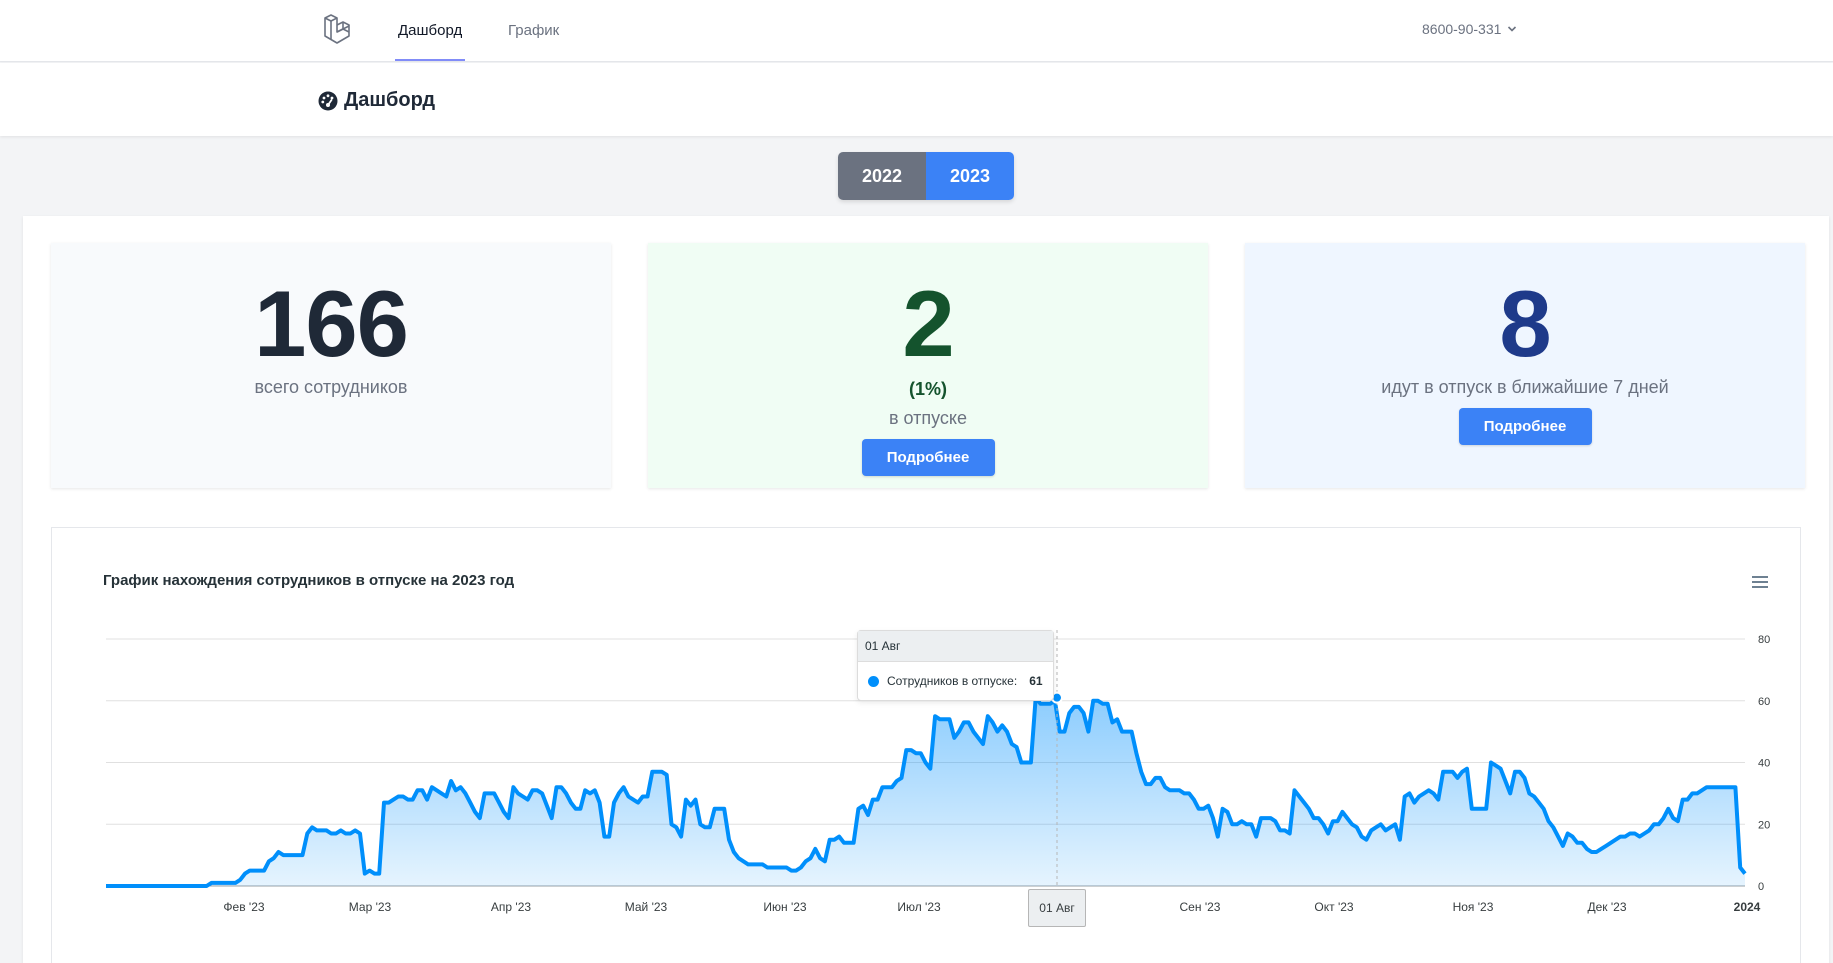  What do you see at coordinates (430, 30) in the screenshot?
I see `nav-link-dashboard: Дашборд` at bounding box center [430, 30].